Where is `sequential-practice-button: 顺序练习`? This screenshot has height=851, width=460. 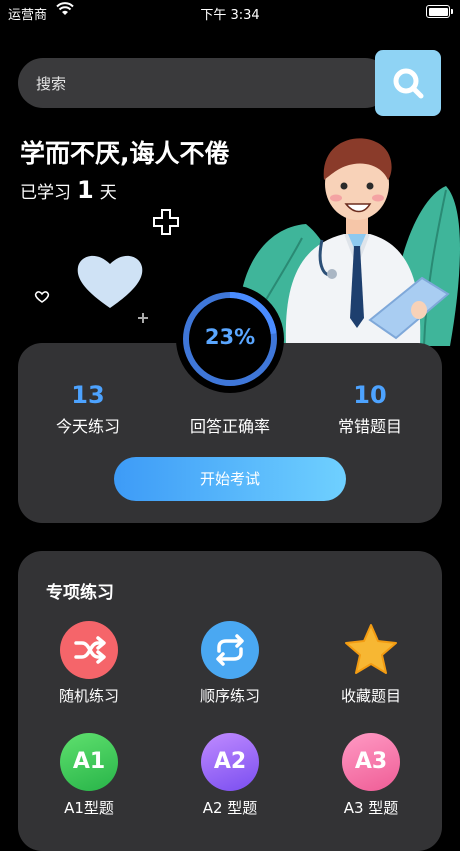 sequential-practice-button: 顺序练习 is located at coordinates (230, 663).